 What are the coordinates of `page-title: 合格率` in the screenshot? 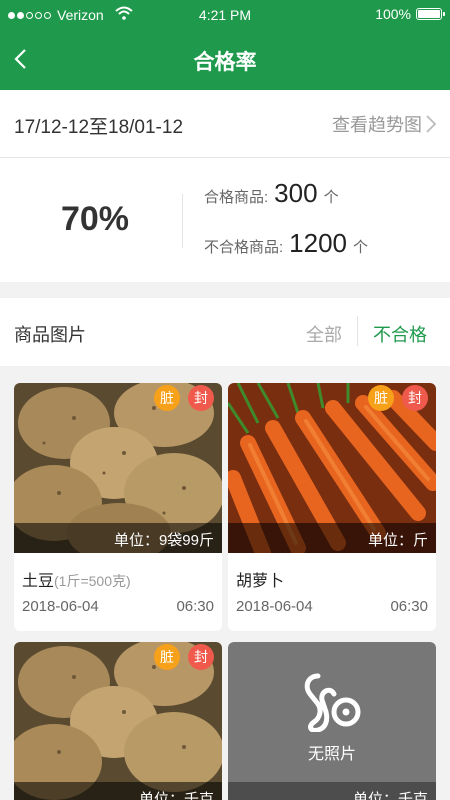 It's located at (225, 62).